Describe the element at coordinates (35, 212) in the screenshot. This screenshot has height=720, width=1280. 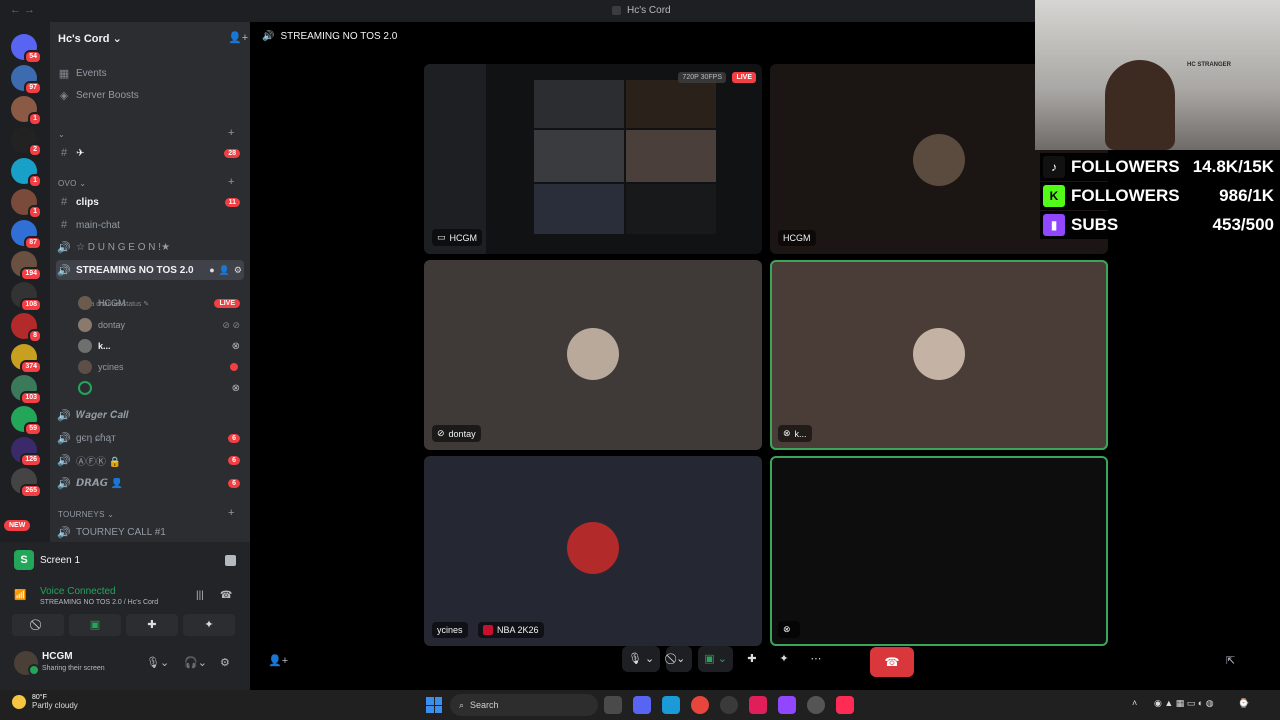
I see `server-badge: 1` at that location.